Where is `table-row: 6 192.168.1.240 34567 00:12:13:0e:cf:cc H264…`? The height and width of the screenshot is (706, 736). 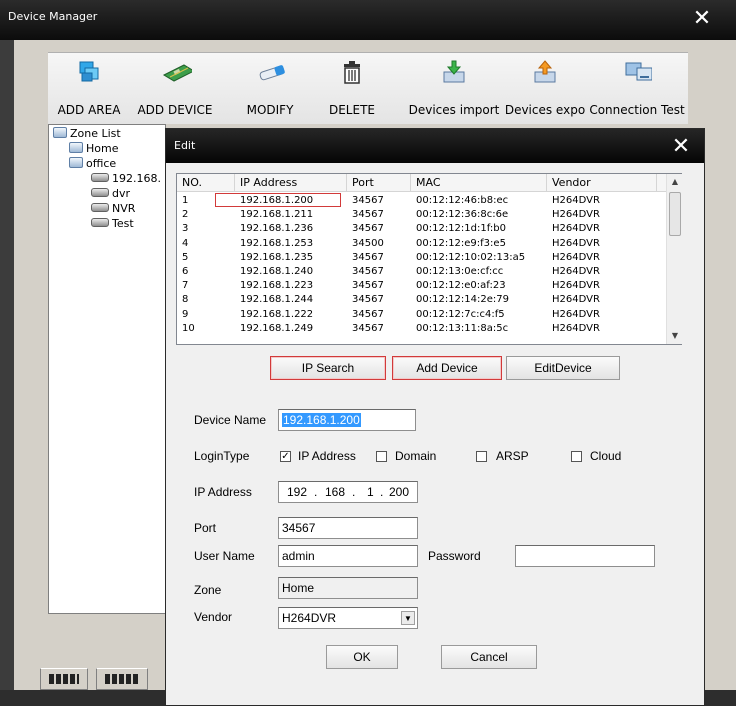
table-row: 6 192.168.1.240 34567 00:12:13:0e:cf:cc H264… is located at coordinates (422, 271).